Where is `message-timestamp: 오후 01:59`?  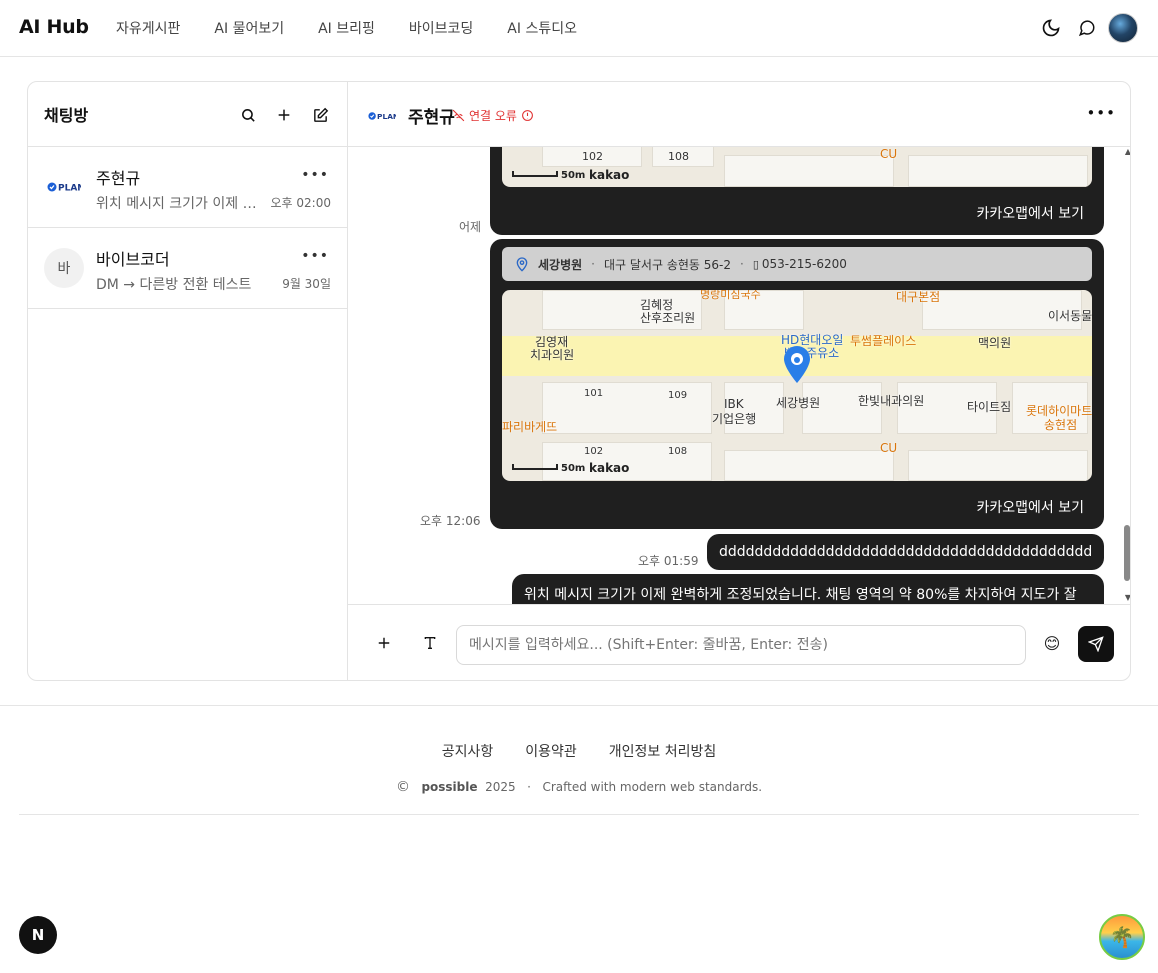
message-timestamp: 오후 01:59 is located at coordinates (668, 561).